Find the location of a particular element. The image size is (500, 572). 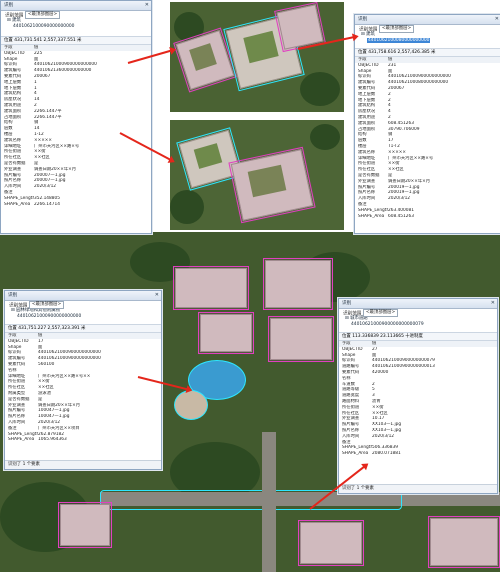

tree-child-label: 44010621000900000000000 is located at coordinates (49, 316).